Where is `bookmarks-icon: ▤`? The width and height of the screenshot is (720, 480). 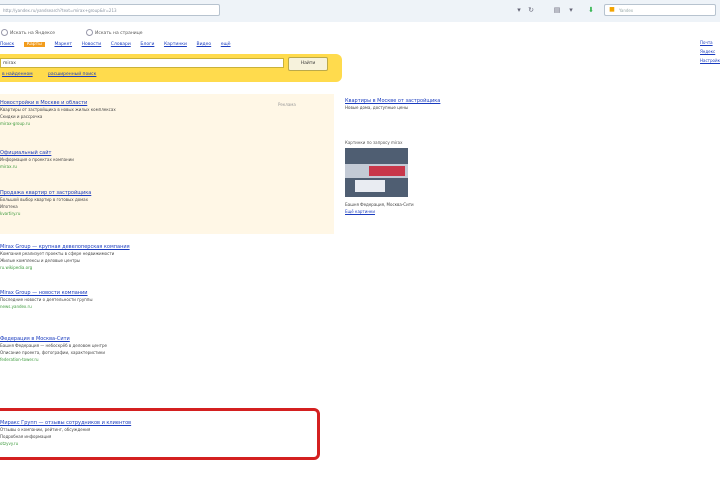
bookmarks-icon: ▤ is located at coordinates (557, 10).